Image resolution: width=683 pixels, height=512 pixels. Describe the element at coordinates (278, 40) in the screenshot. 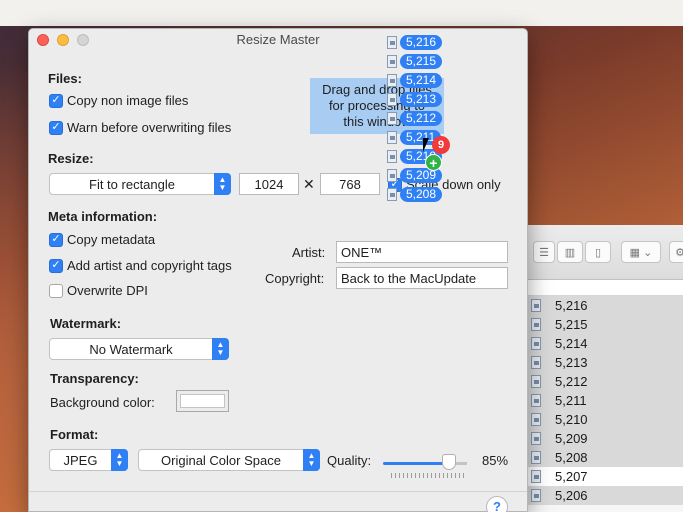

I see `title-bar: Resize Master` at that location.